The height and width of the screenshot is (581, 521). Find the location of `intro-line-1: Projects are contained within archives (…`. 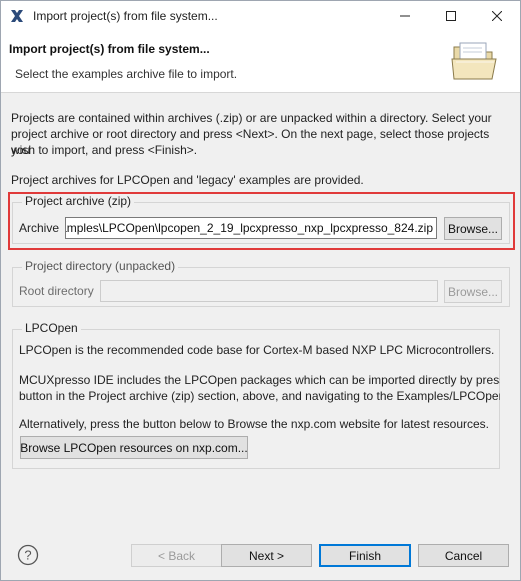

intro-line-1: Projects are contained within archives (… is located at coordinates (251, 118).